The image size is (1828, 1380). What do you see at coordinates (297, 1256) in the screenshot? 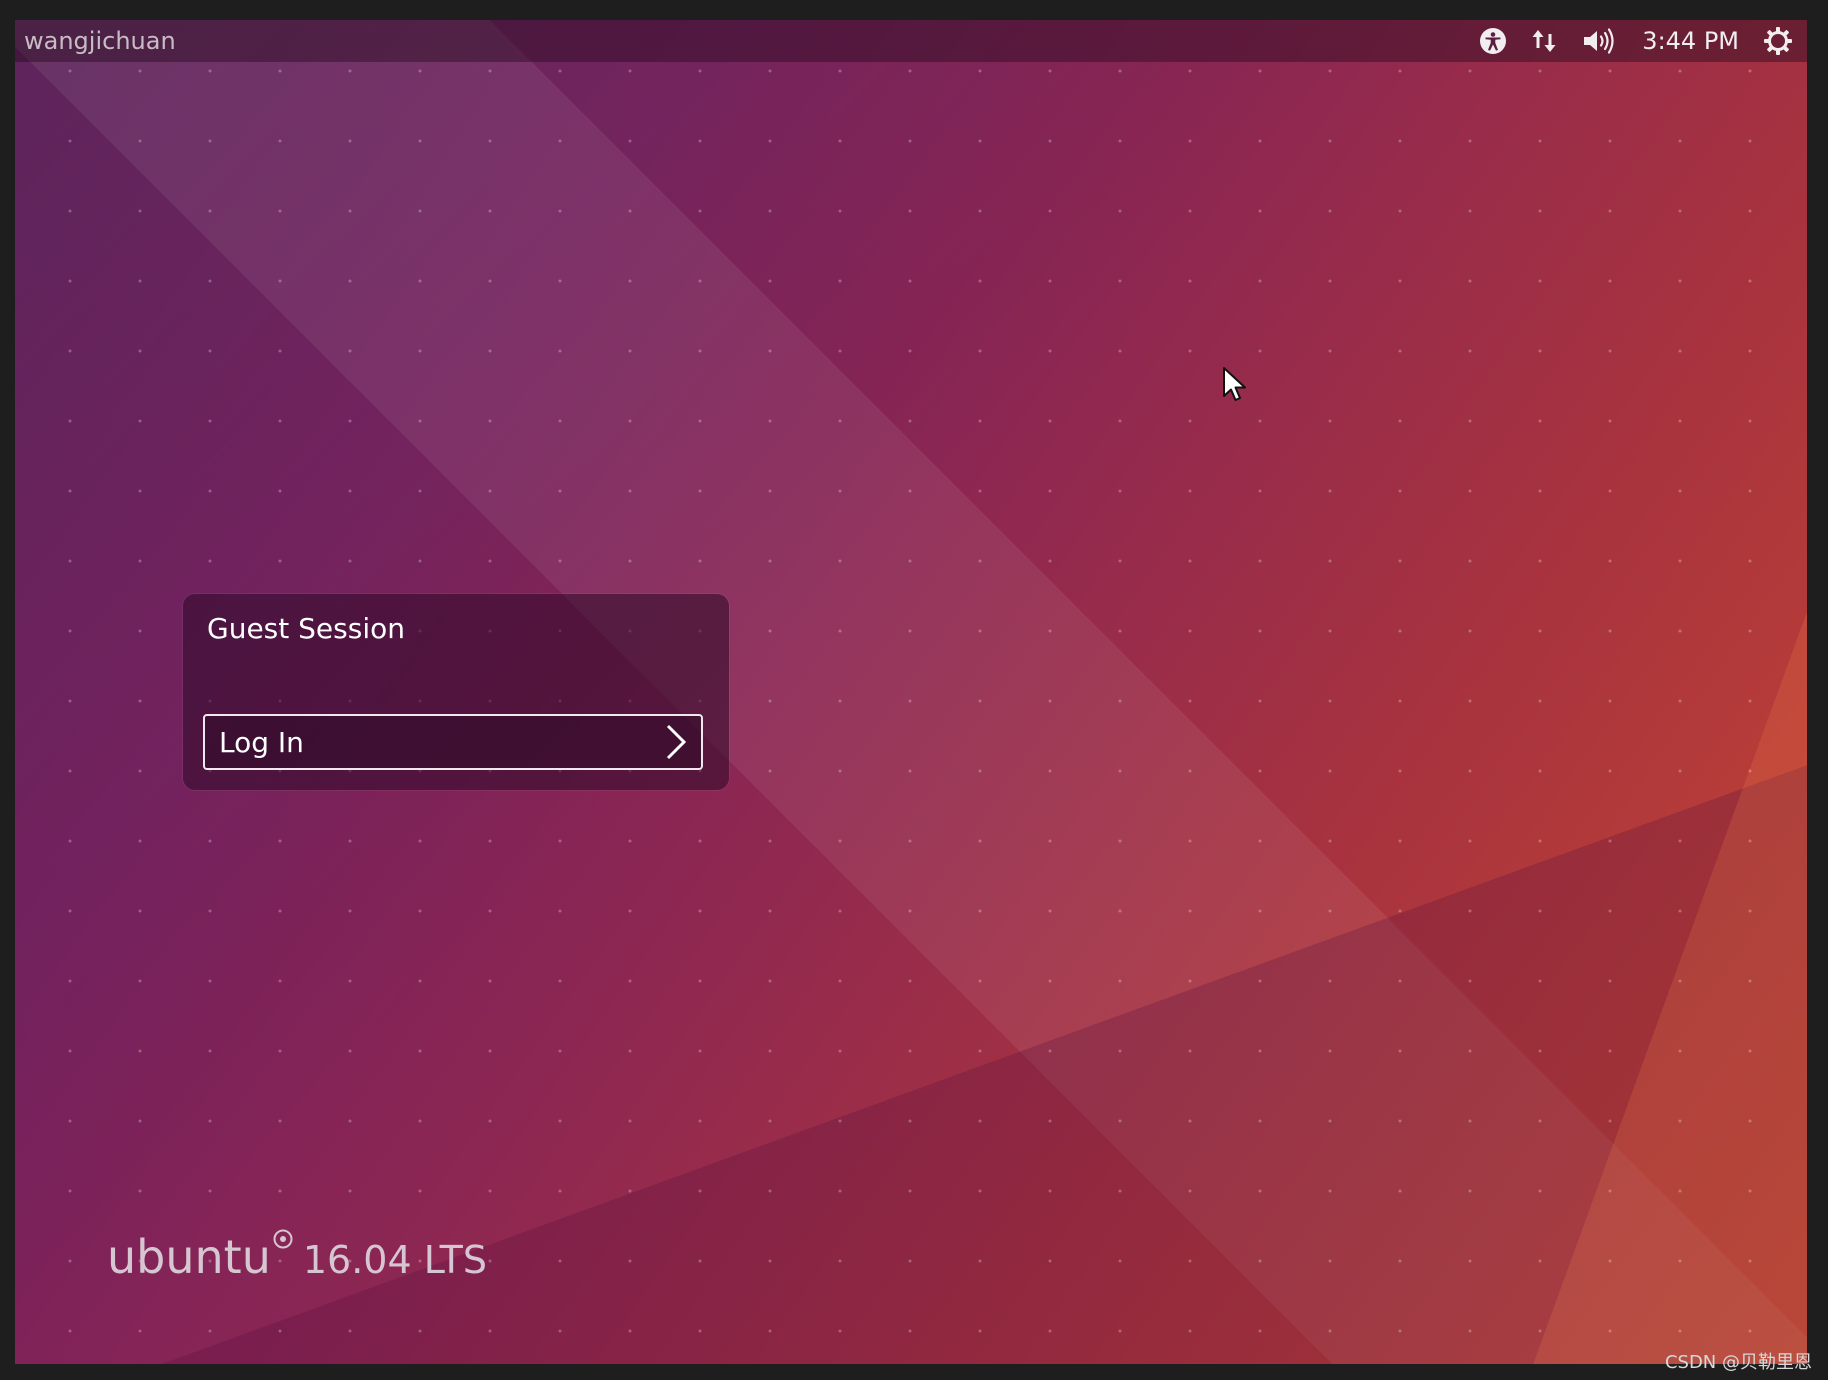
I see `ubuntu-logo: ubuntu 16.04 LTS` at bounding box center [297, 1256].